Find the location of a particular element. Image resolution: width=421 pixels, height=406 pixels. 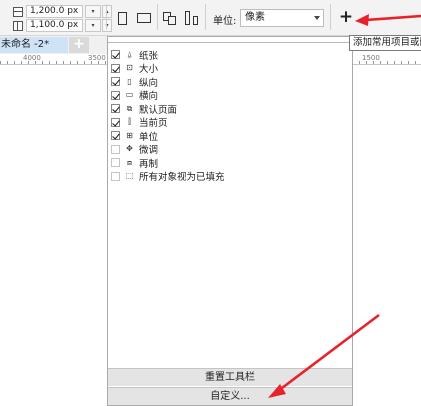

all-pages-button is located at coordinates (170, 18).